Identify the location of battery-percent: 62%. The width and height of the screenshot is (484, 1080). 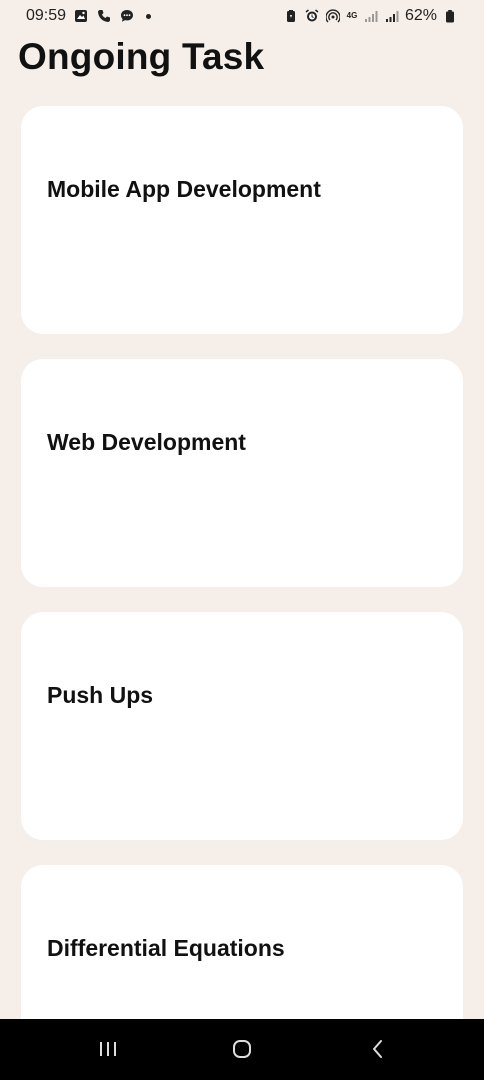
(420, 15).